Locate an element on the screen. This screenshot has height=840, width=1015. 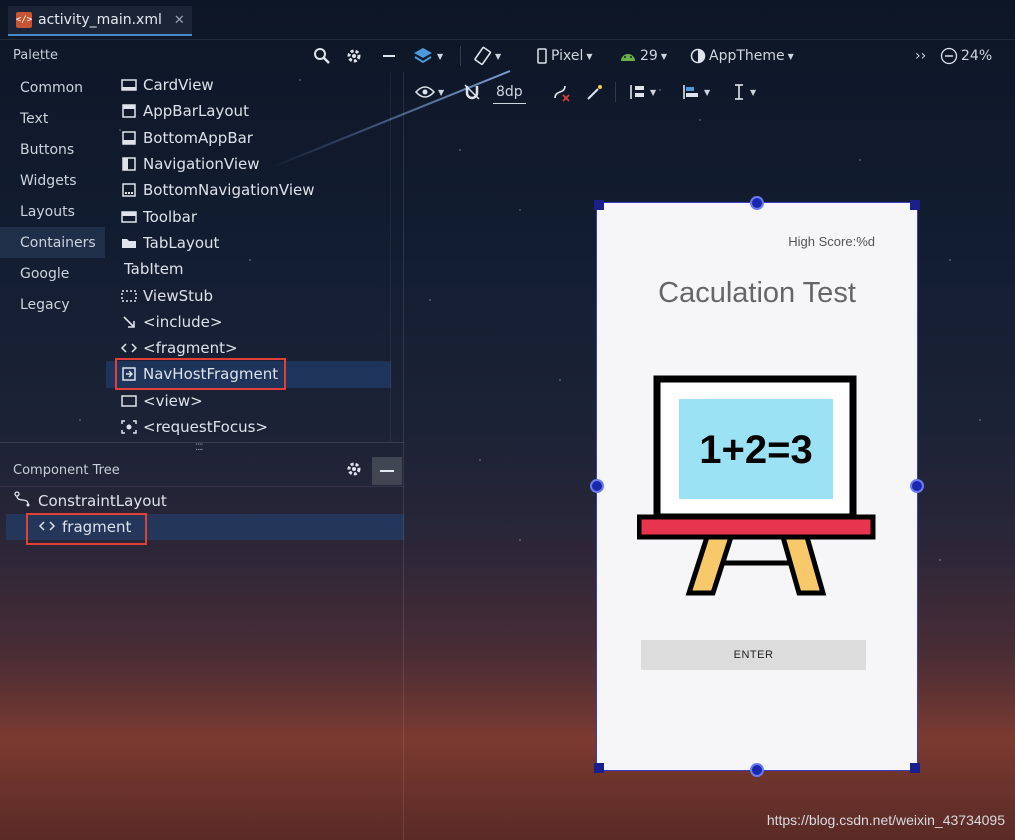
category-containers: Containers is located at coordinates (52, 242).